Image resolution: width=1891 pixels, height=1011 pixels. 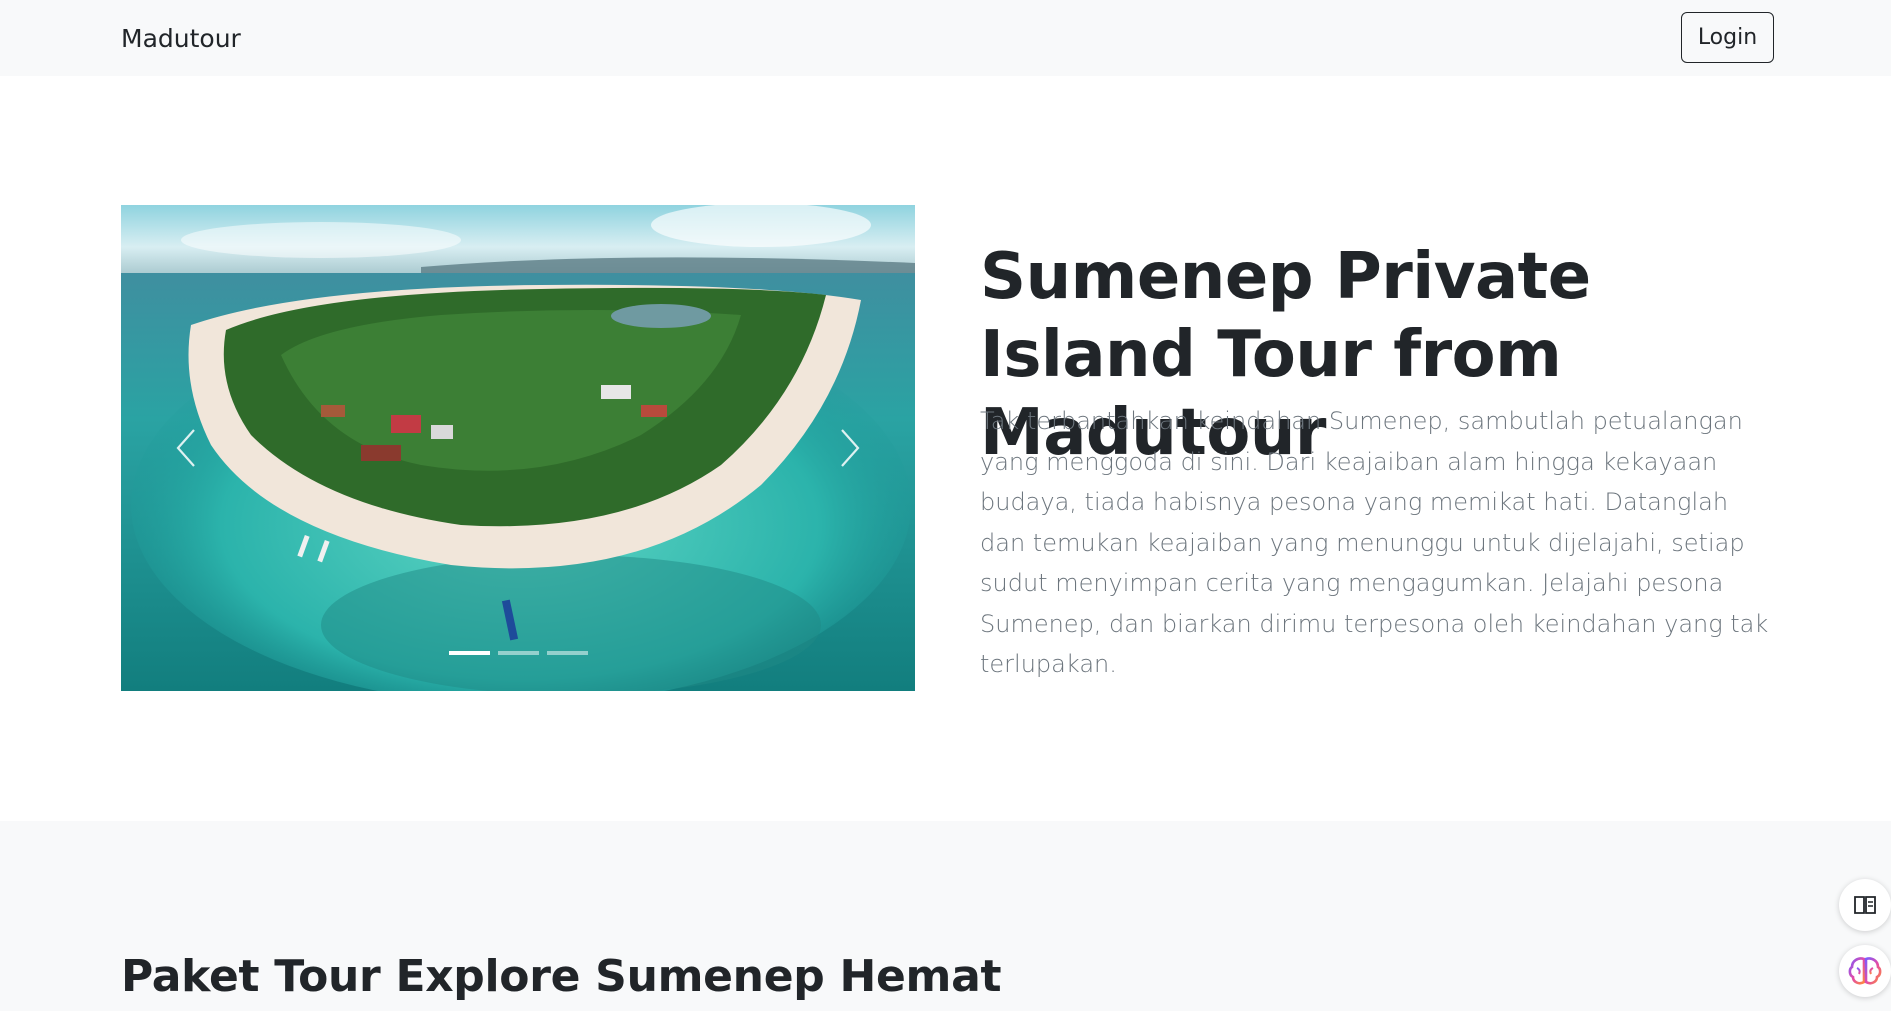 I want to click on ai-assistant-button, so click(x=1865, y=971).